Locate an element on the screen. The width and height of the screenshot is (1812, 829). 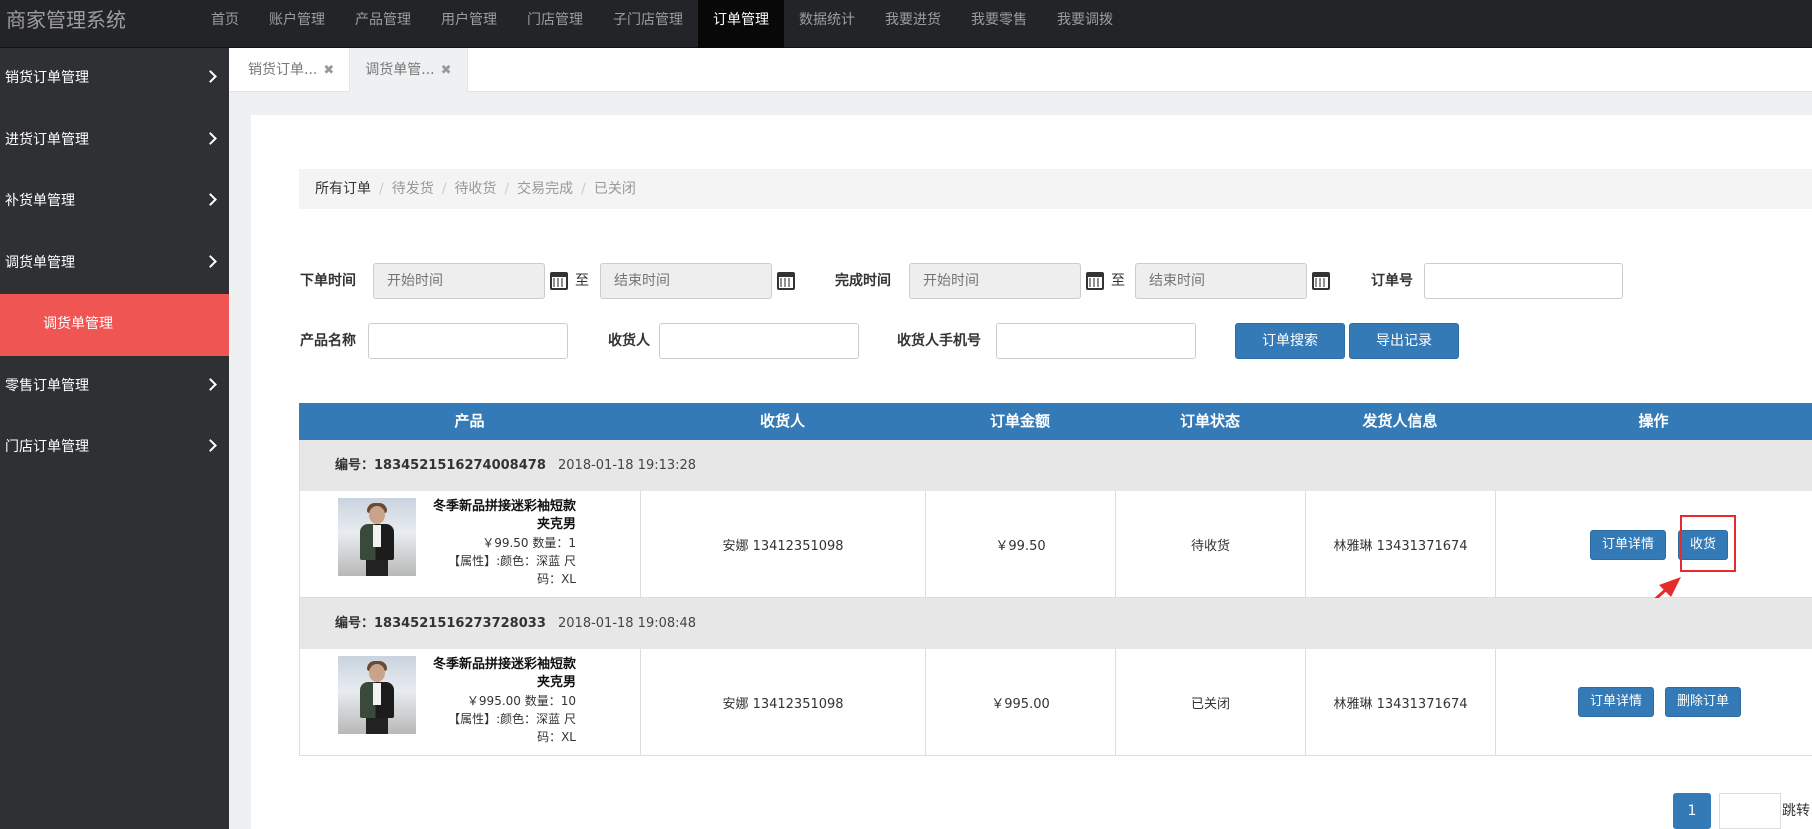
page-1-button: 1 is located at coordinates (1692, 811).